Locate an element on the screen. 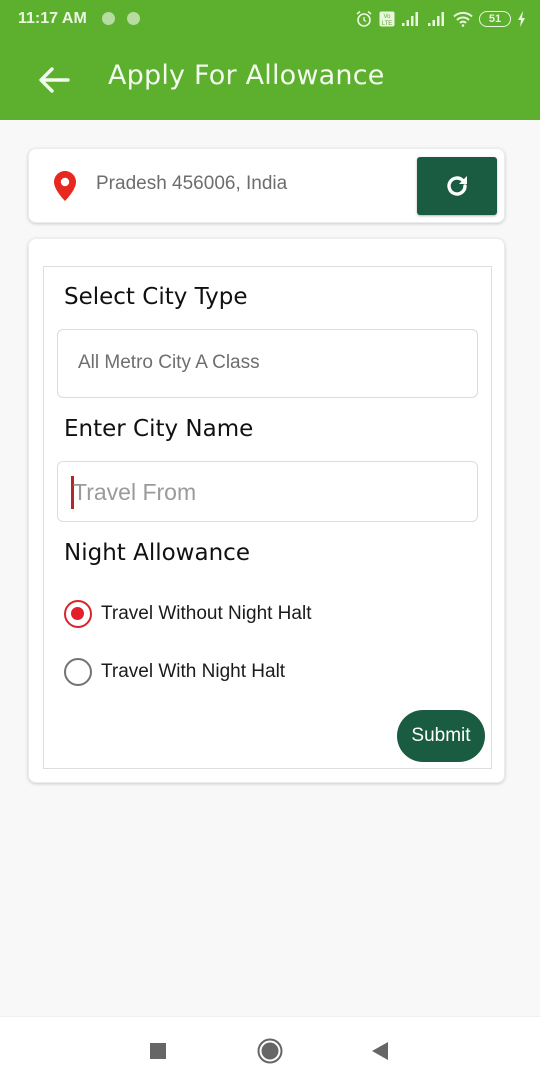 The image size is (540, 1080). charging-icon is located at coordinates (521, 19).